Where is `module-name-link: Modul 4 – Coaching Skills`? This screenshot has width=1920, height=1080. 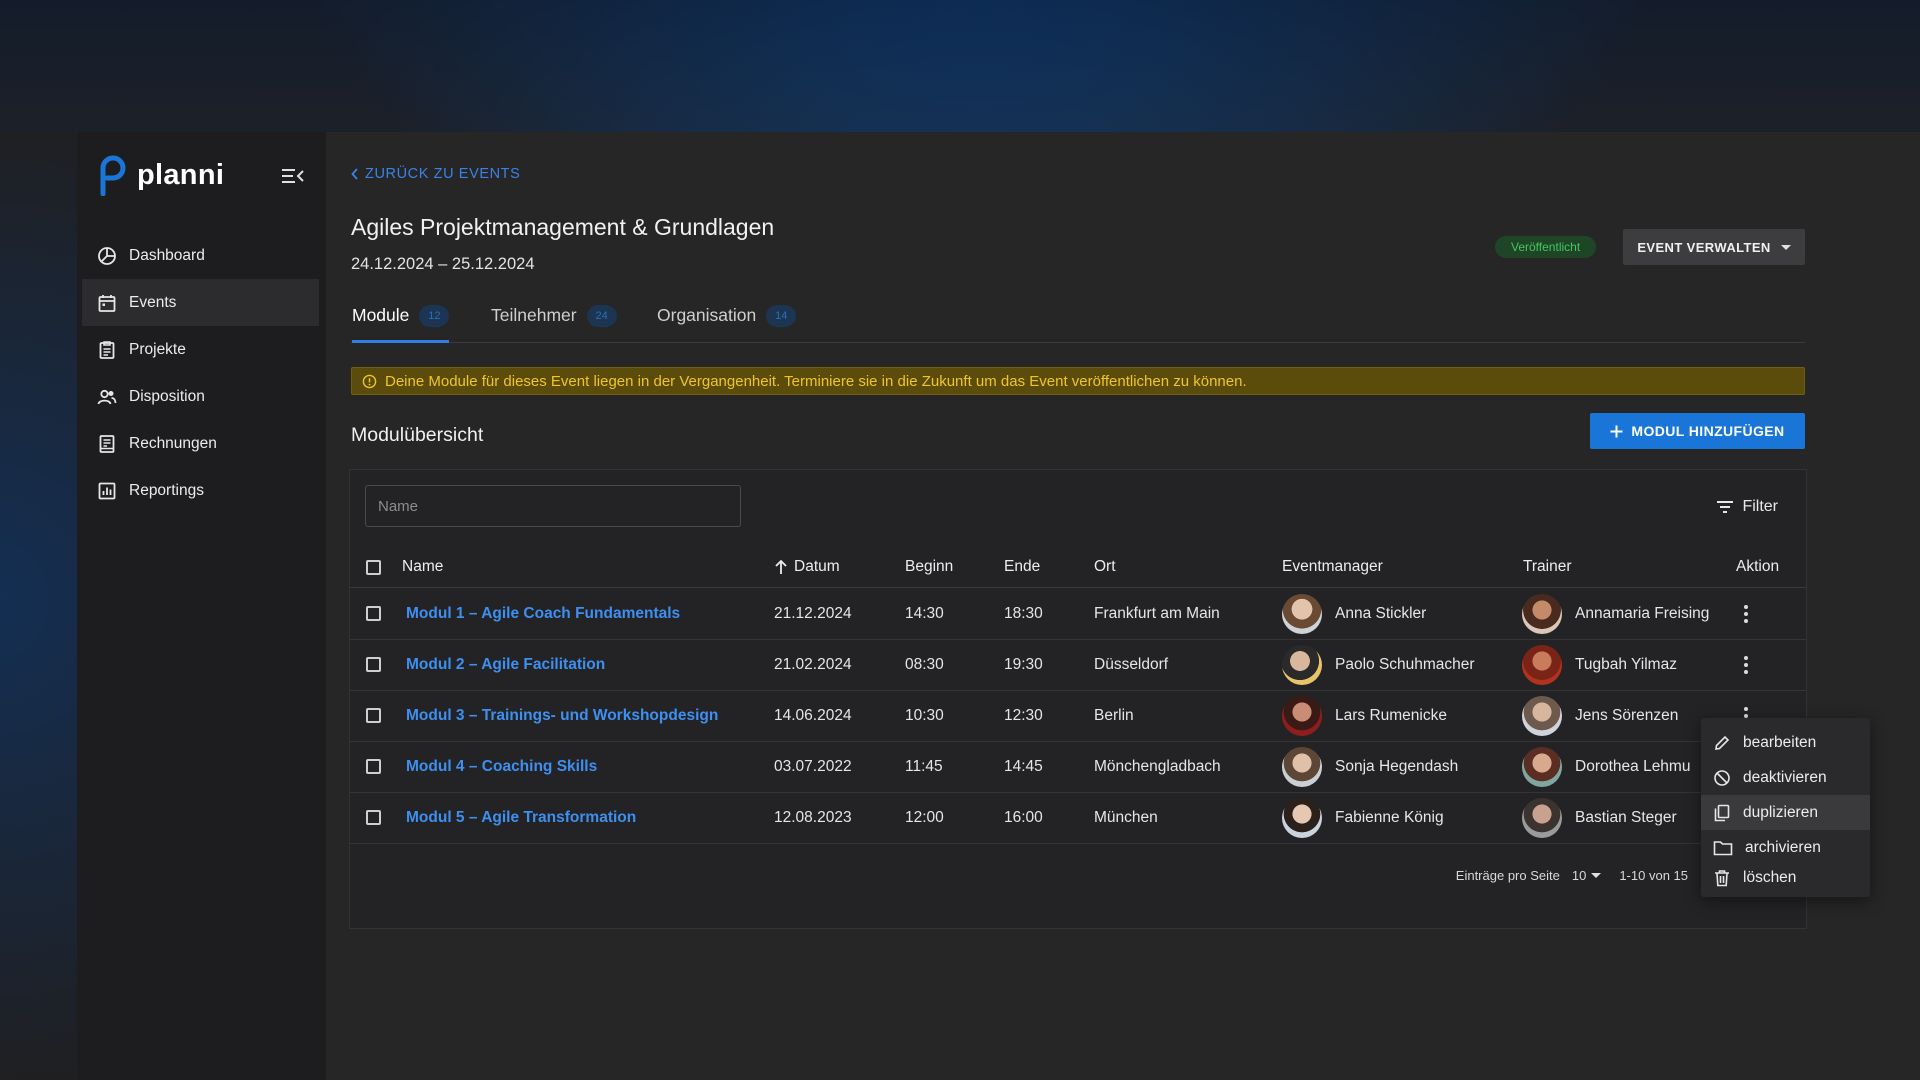
module-name-link: Modul 4 – Coaching Skills is located at coordinates (501, 766).